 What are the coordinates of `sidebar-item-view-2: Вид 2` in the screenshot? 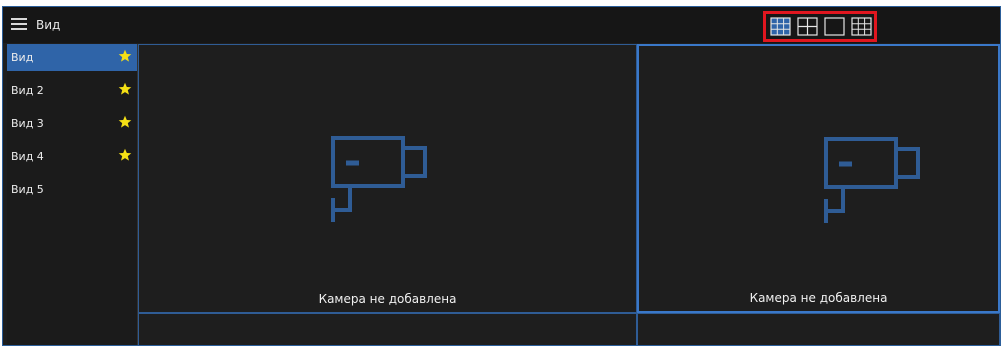 It's located at (72, 90).